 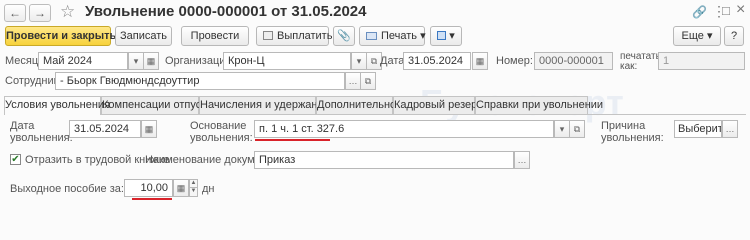 What do you see at coordinates (539, 105) in the screenshot?
I see `tab-dismissal-certificates: Справки при увольнении` at bounding box center [539, 105].